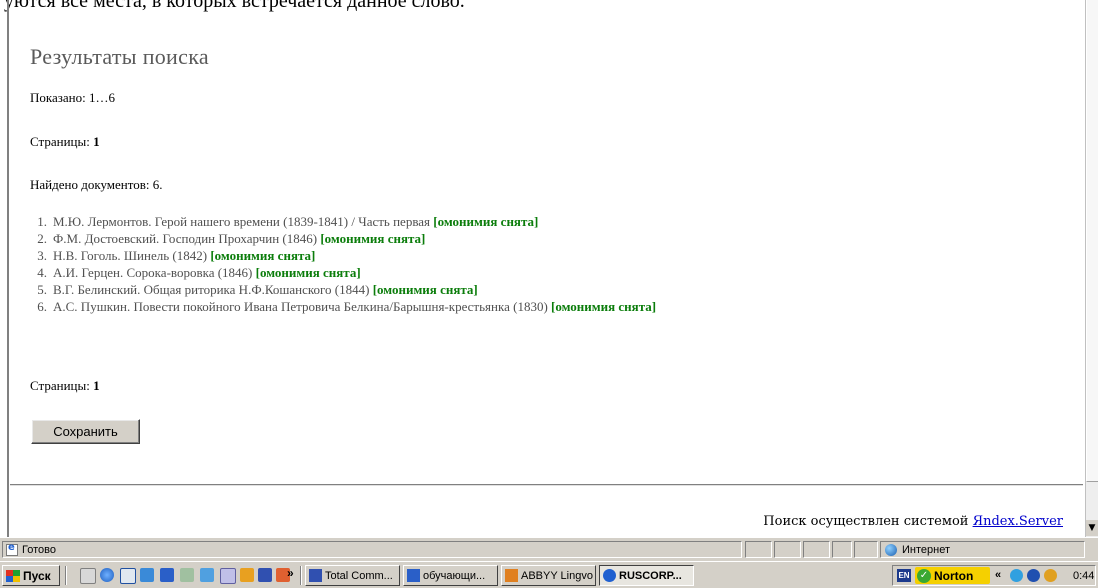 The width and height of the screenshot is (1098, 588). What do you see at coordinates (265, 575) in the screenshot?
I see `quicklaunch-disk-icon` at bounding box center [265, 575].